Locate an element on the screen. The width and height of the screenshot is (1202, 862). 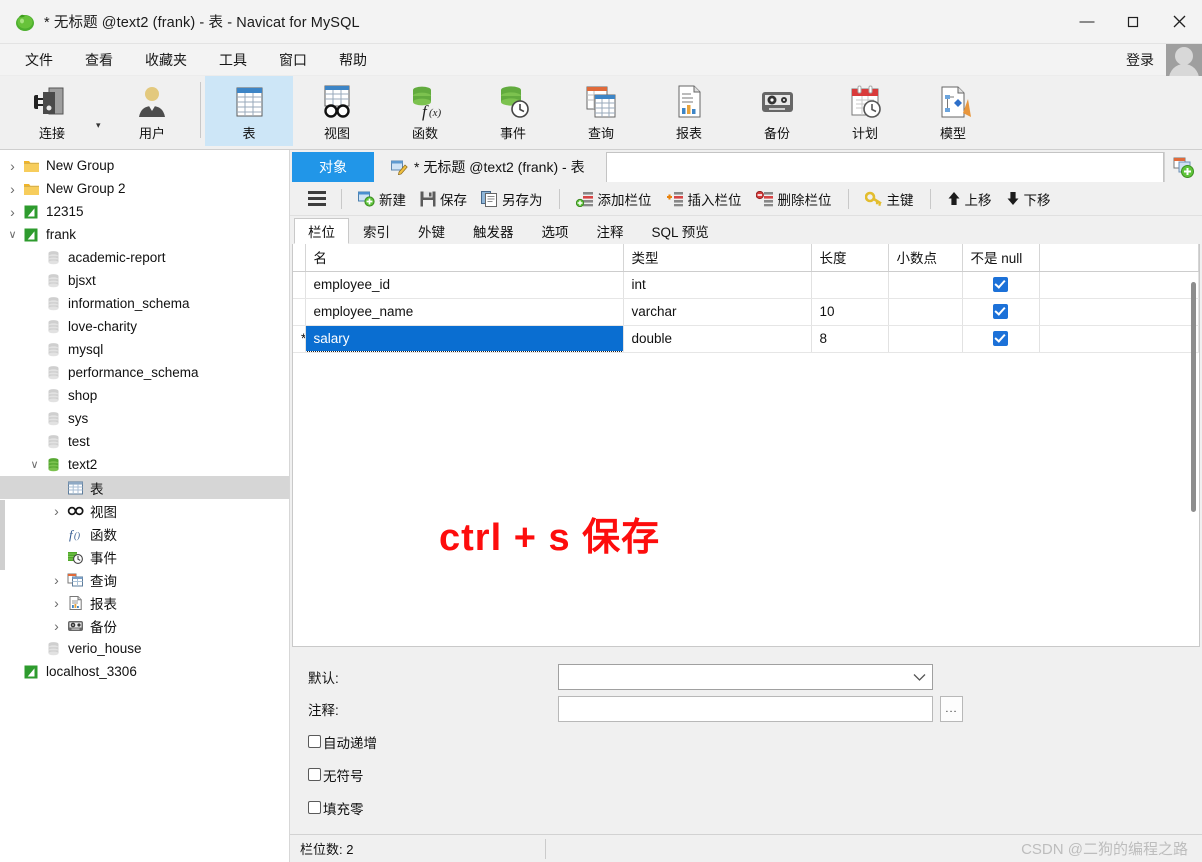
cell-field-length is located at coordinates (850, 285).